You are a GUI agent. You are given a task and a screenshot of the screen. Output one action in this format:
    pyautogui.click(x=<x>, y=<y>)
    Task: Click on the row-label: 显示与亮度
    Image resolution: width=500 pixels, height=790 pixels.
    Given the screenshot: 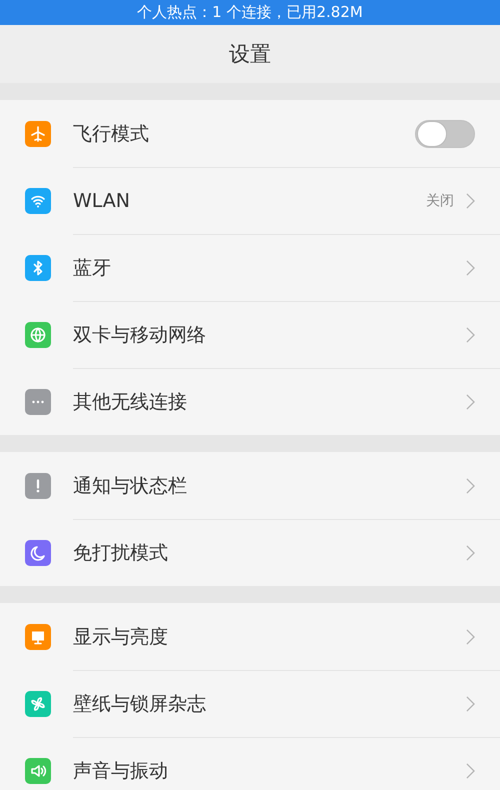 What is the action you would take?
    pyautogui.click(x=121, y=637)
    